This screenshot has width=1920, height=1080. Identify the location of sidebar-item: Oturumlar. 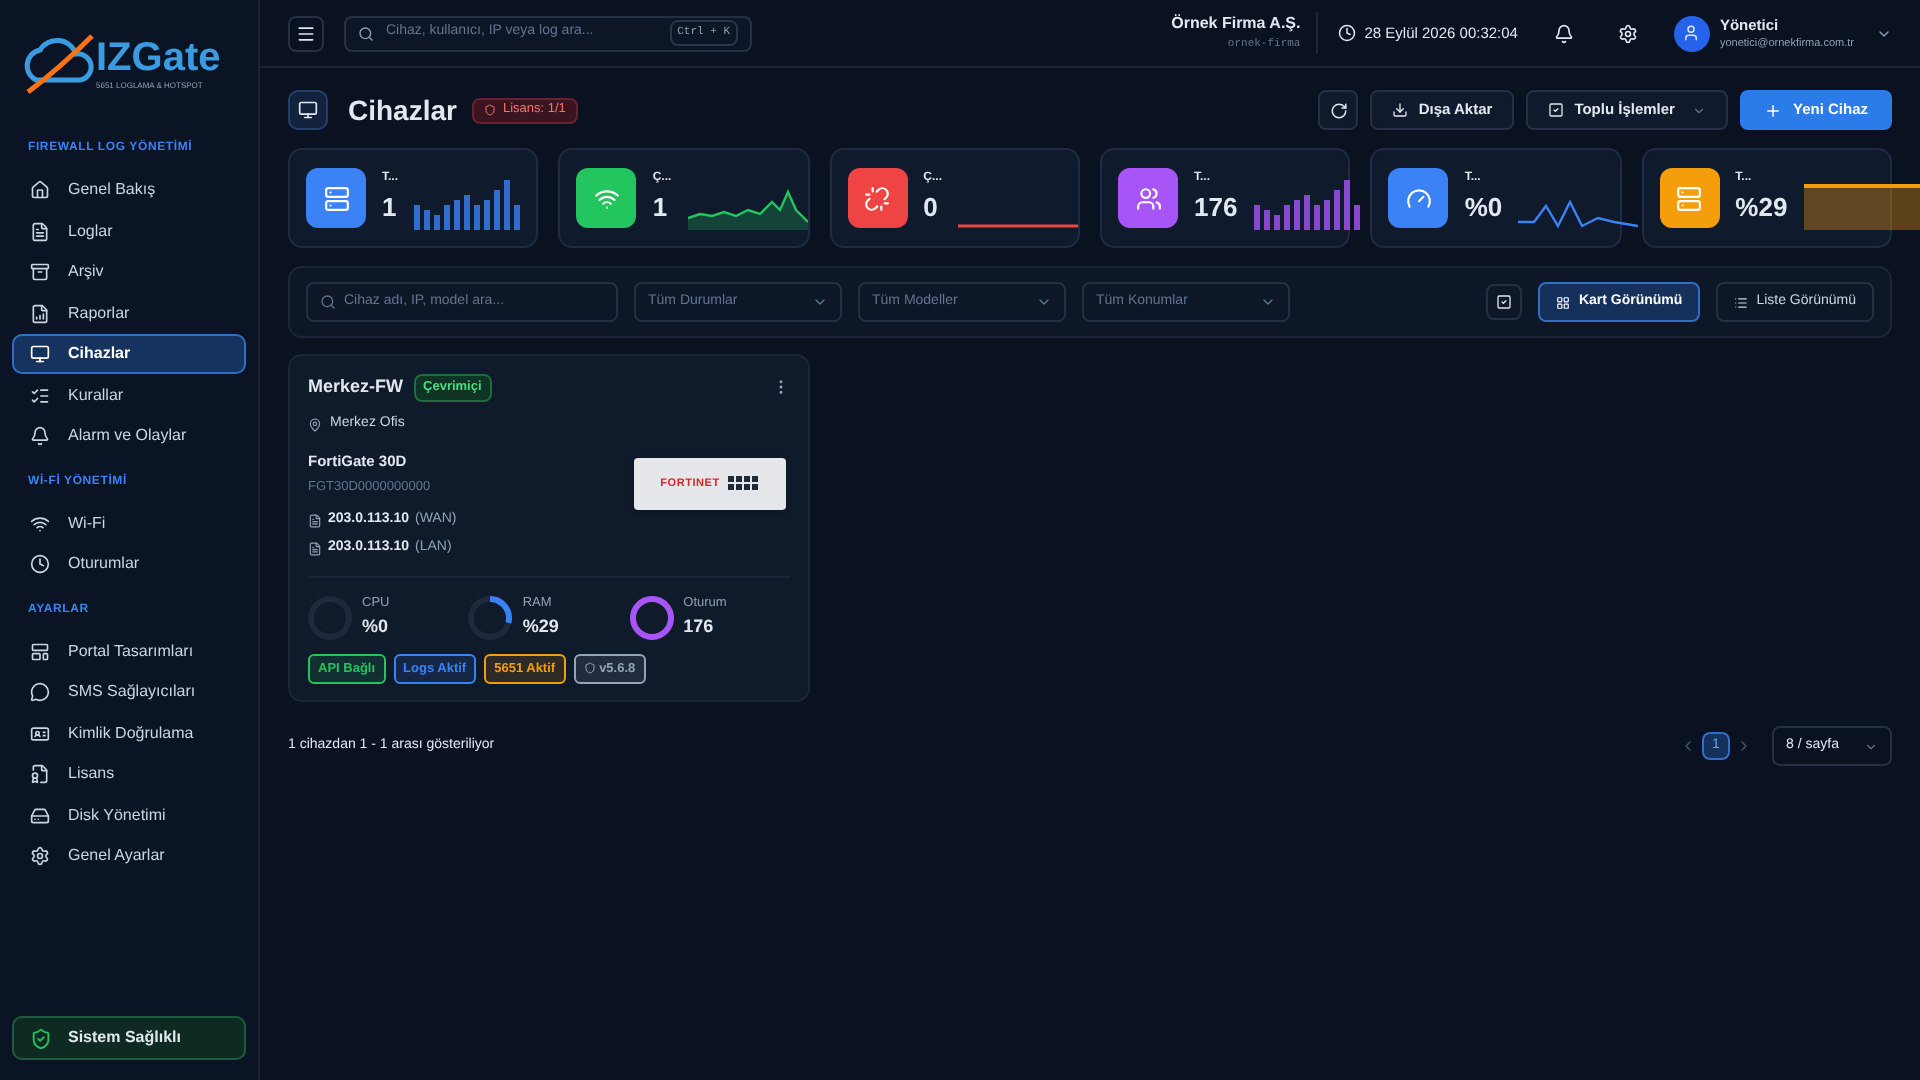
(129, 564).